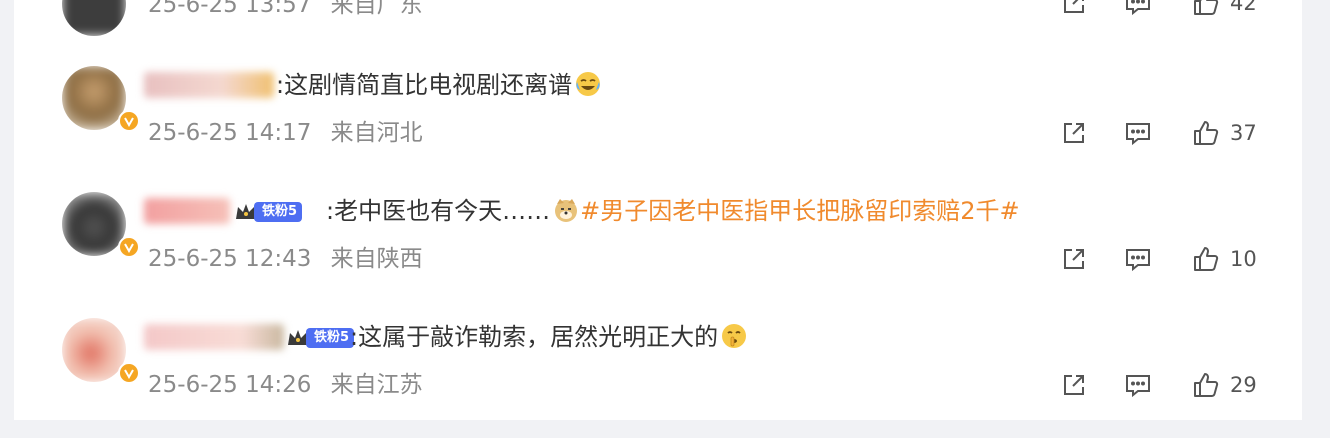 This screenshot has width=1330, height=438. Describe the element at coordinates (1224, 385) in the screenshot. I see `like-button: 29` at that location.